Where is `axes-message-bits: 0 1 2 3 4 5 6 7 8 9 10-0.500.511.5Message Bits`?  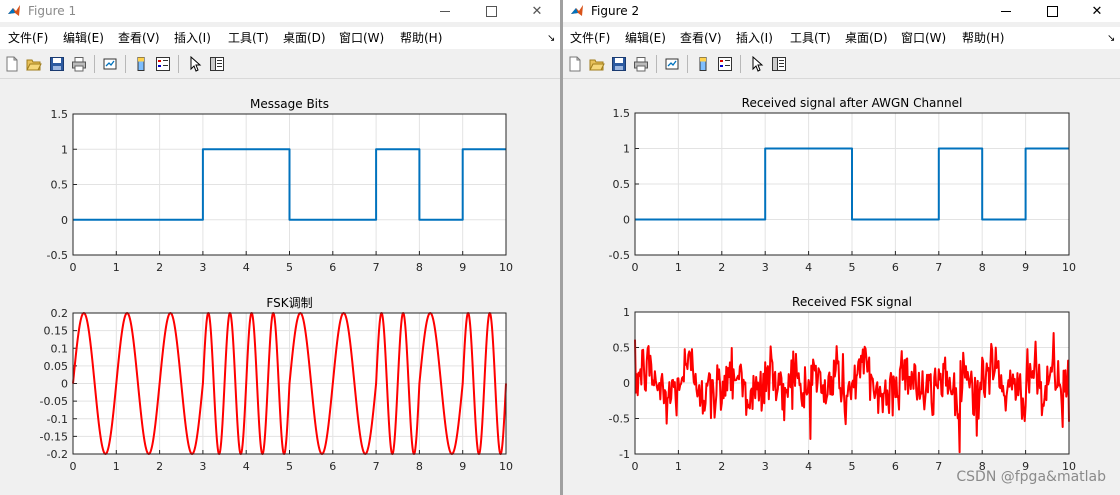 axes-message-bits: 0 1 2 3 4 5 6 7 8 9 10-0.500.511.5Message Bits is located at coordinates (280, 185).